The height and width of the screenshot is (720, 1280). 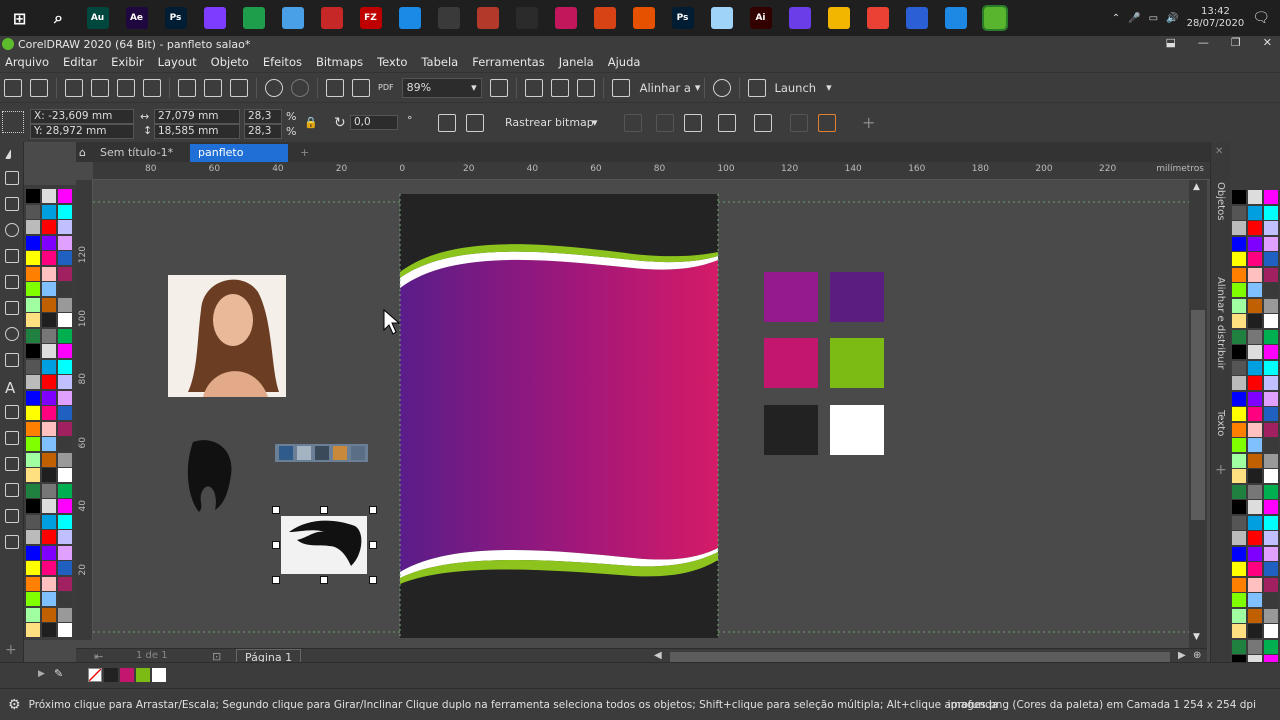 What do you see at coordinates (791, 297) in the screenshot?
I see `swatch-purple` at bounding box center [791, 297].